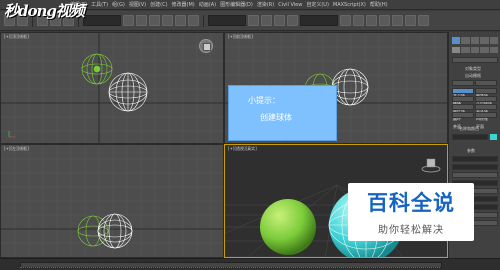 The height and width of the screenshot is (270, 500). What do you see at coordinates (470, 137) in the screenshot?
I see `name-field` at bounding box center [470, 137].